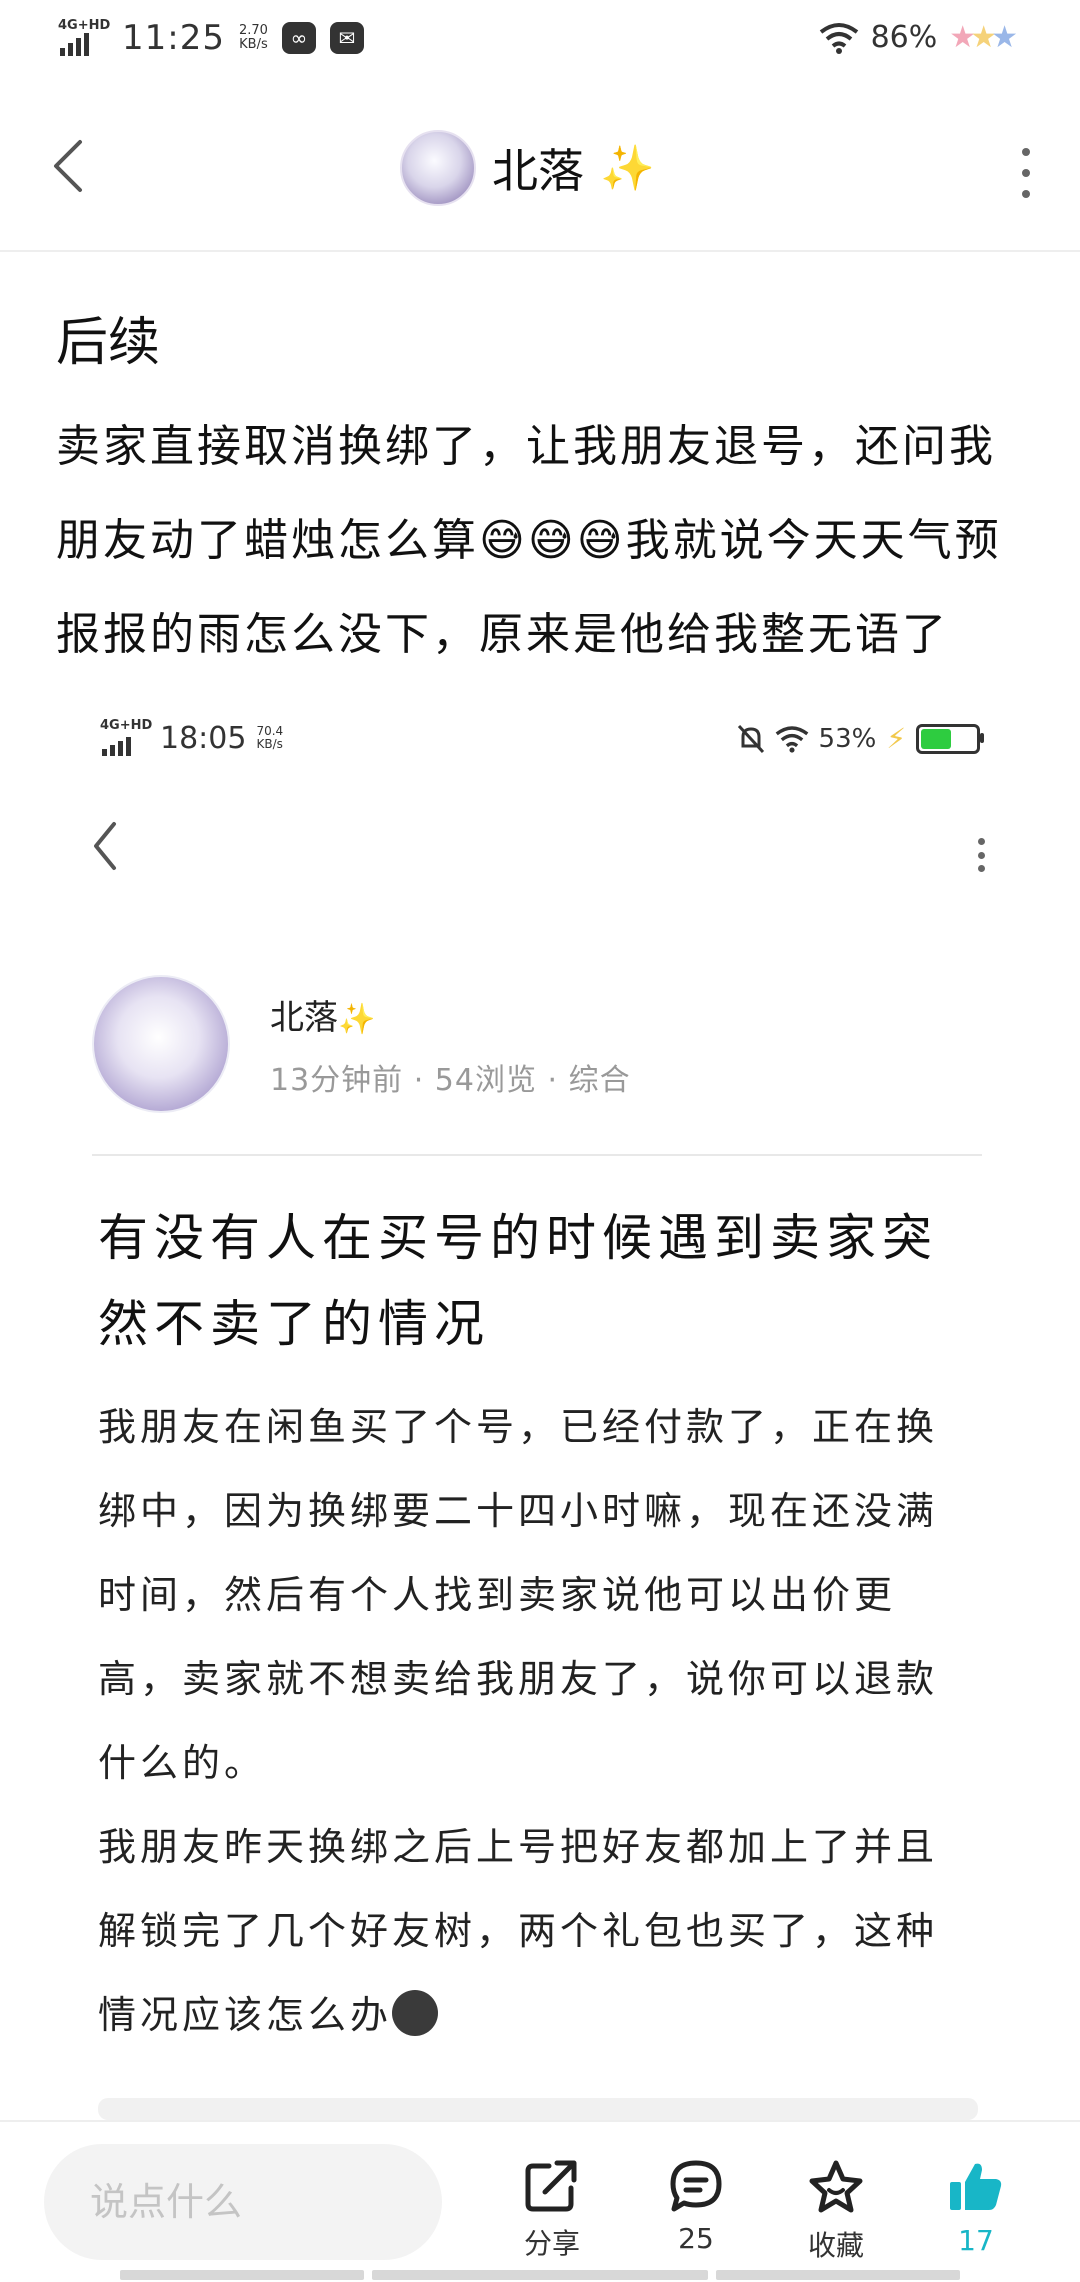  I want to click on status-bar: 4G+HD 11:25 2.70 KB/s ∞ ✉ 86% ★★★, so click(540, 40).